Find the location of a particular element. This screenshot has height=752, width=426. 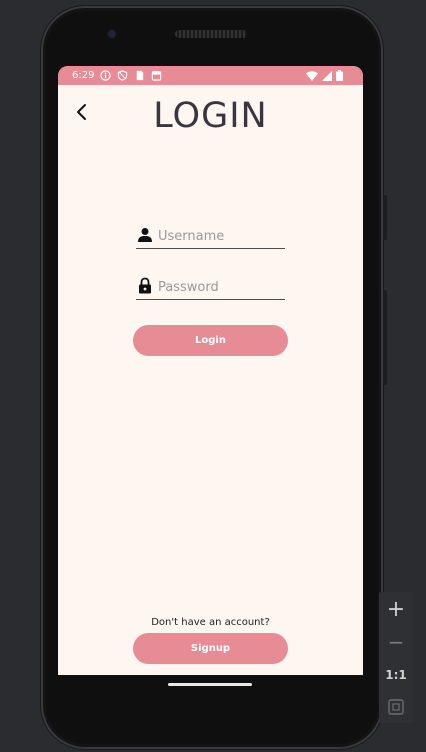

signup-prompt: Don't have an account? is located at coordinates (210, 622).